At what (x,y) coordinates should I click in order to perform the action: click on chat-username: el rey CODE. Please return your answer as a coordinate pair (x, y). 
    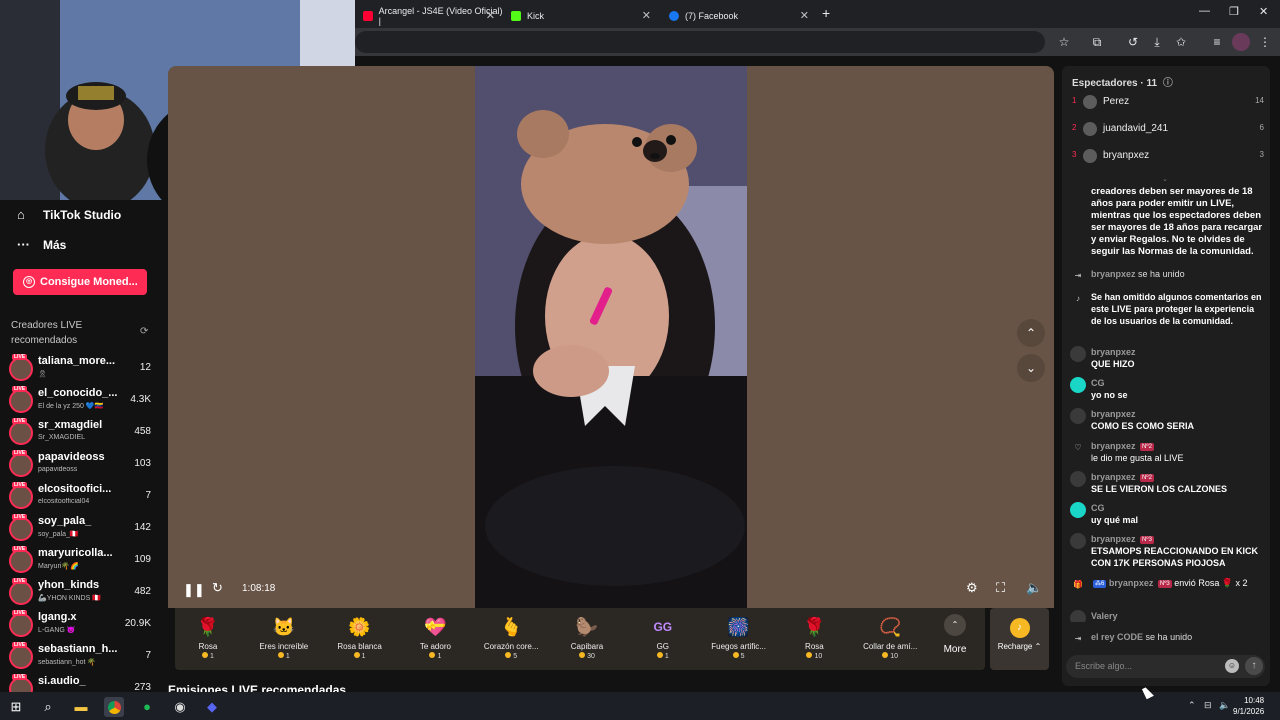
    Looking at the image, I should click on (1117, 637).